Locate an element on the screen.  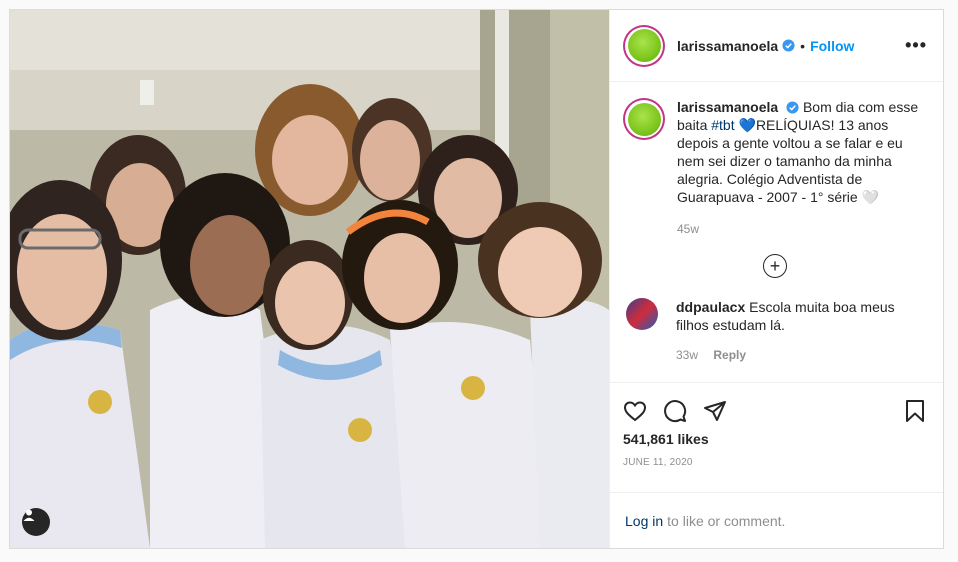
follow-button: Follow is located at coordinates (832, 46).